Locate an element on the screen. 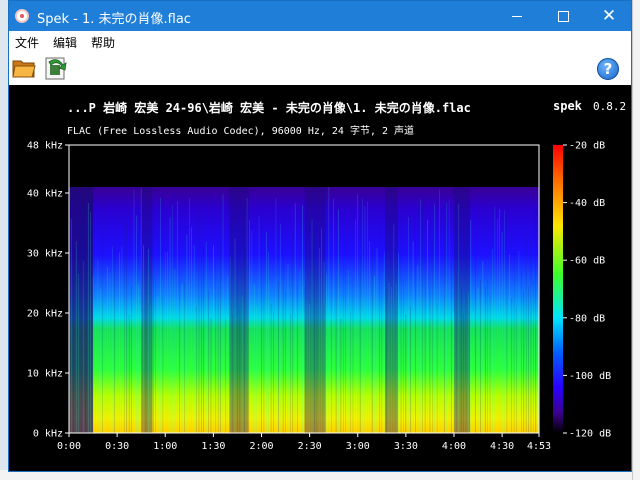  minimize-button is located at coordinates (517, 16).